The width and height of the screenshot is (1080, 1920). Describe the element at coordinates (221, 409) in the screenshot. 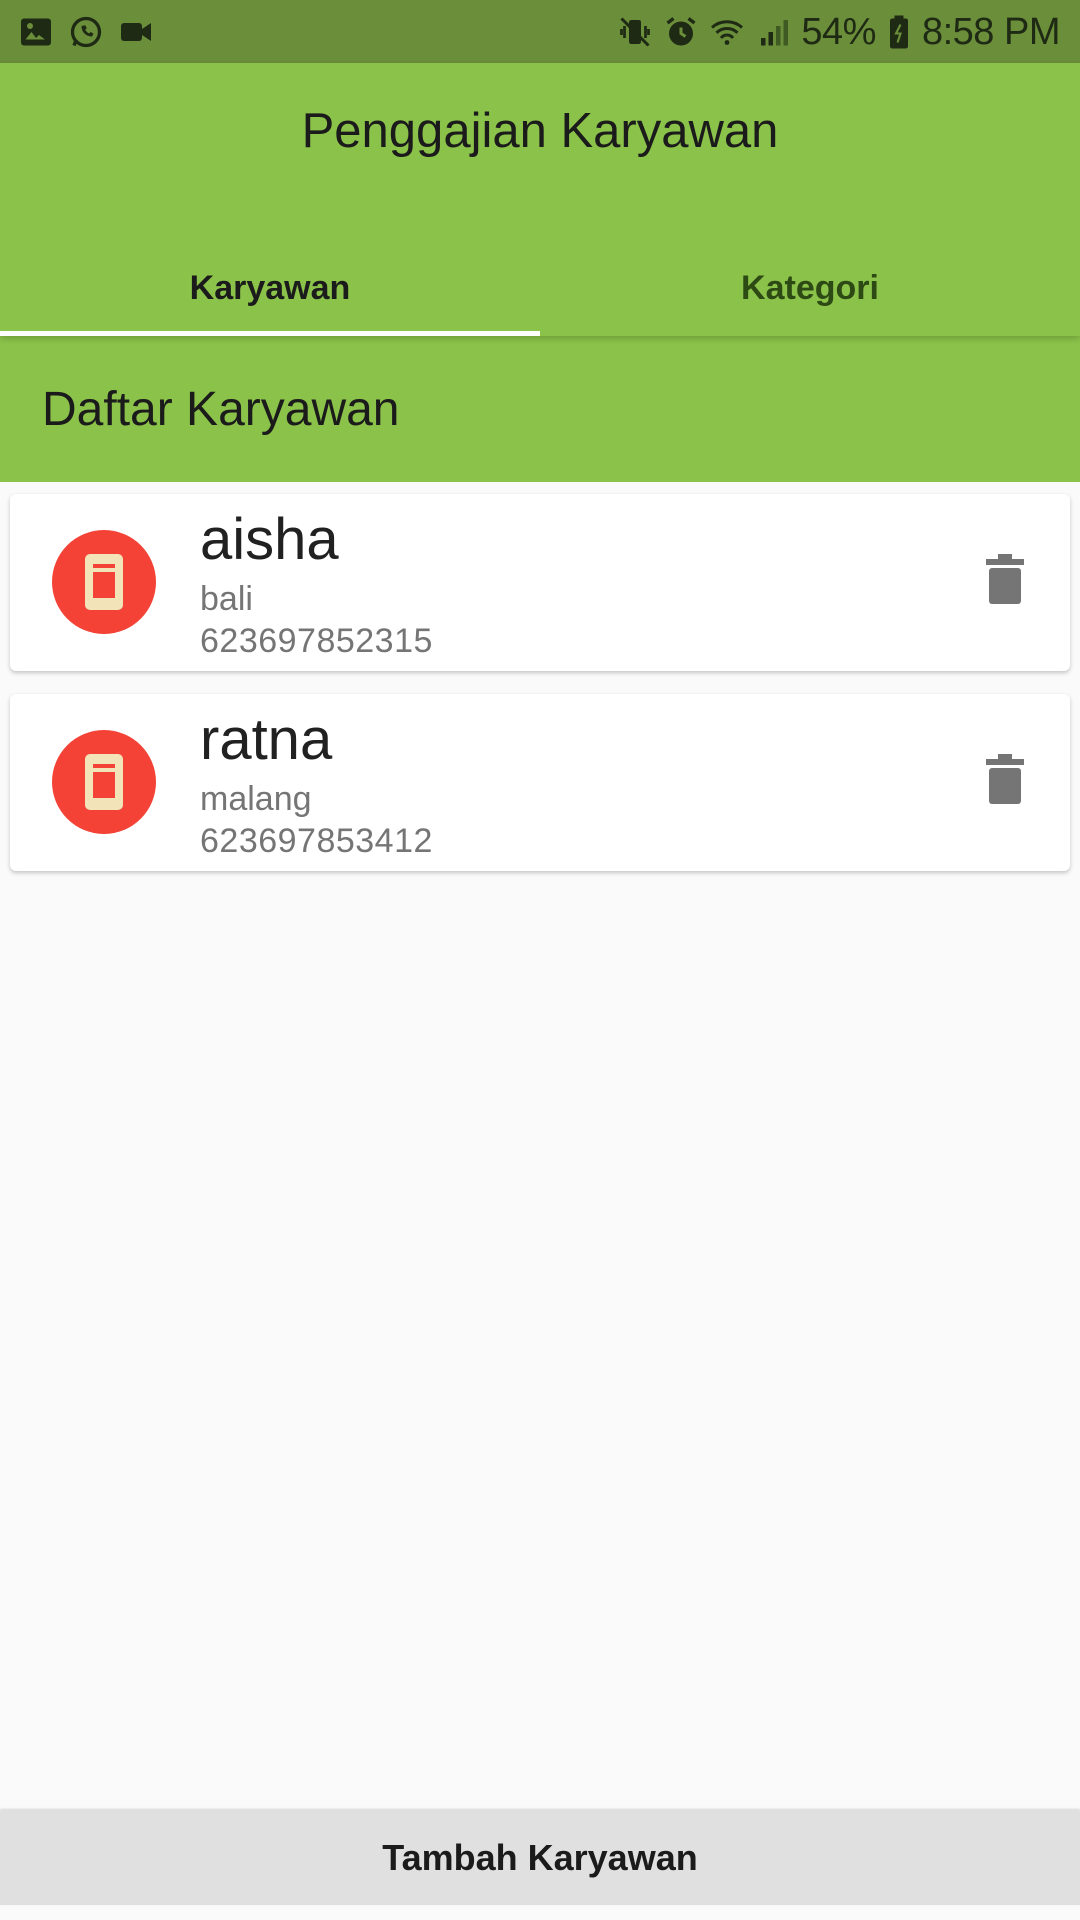

I see `section-title: Daftar Karyawan` at that location.